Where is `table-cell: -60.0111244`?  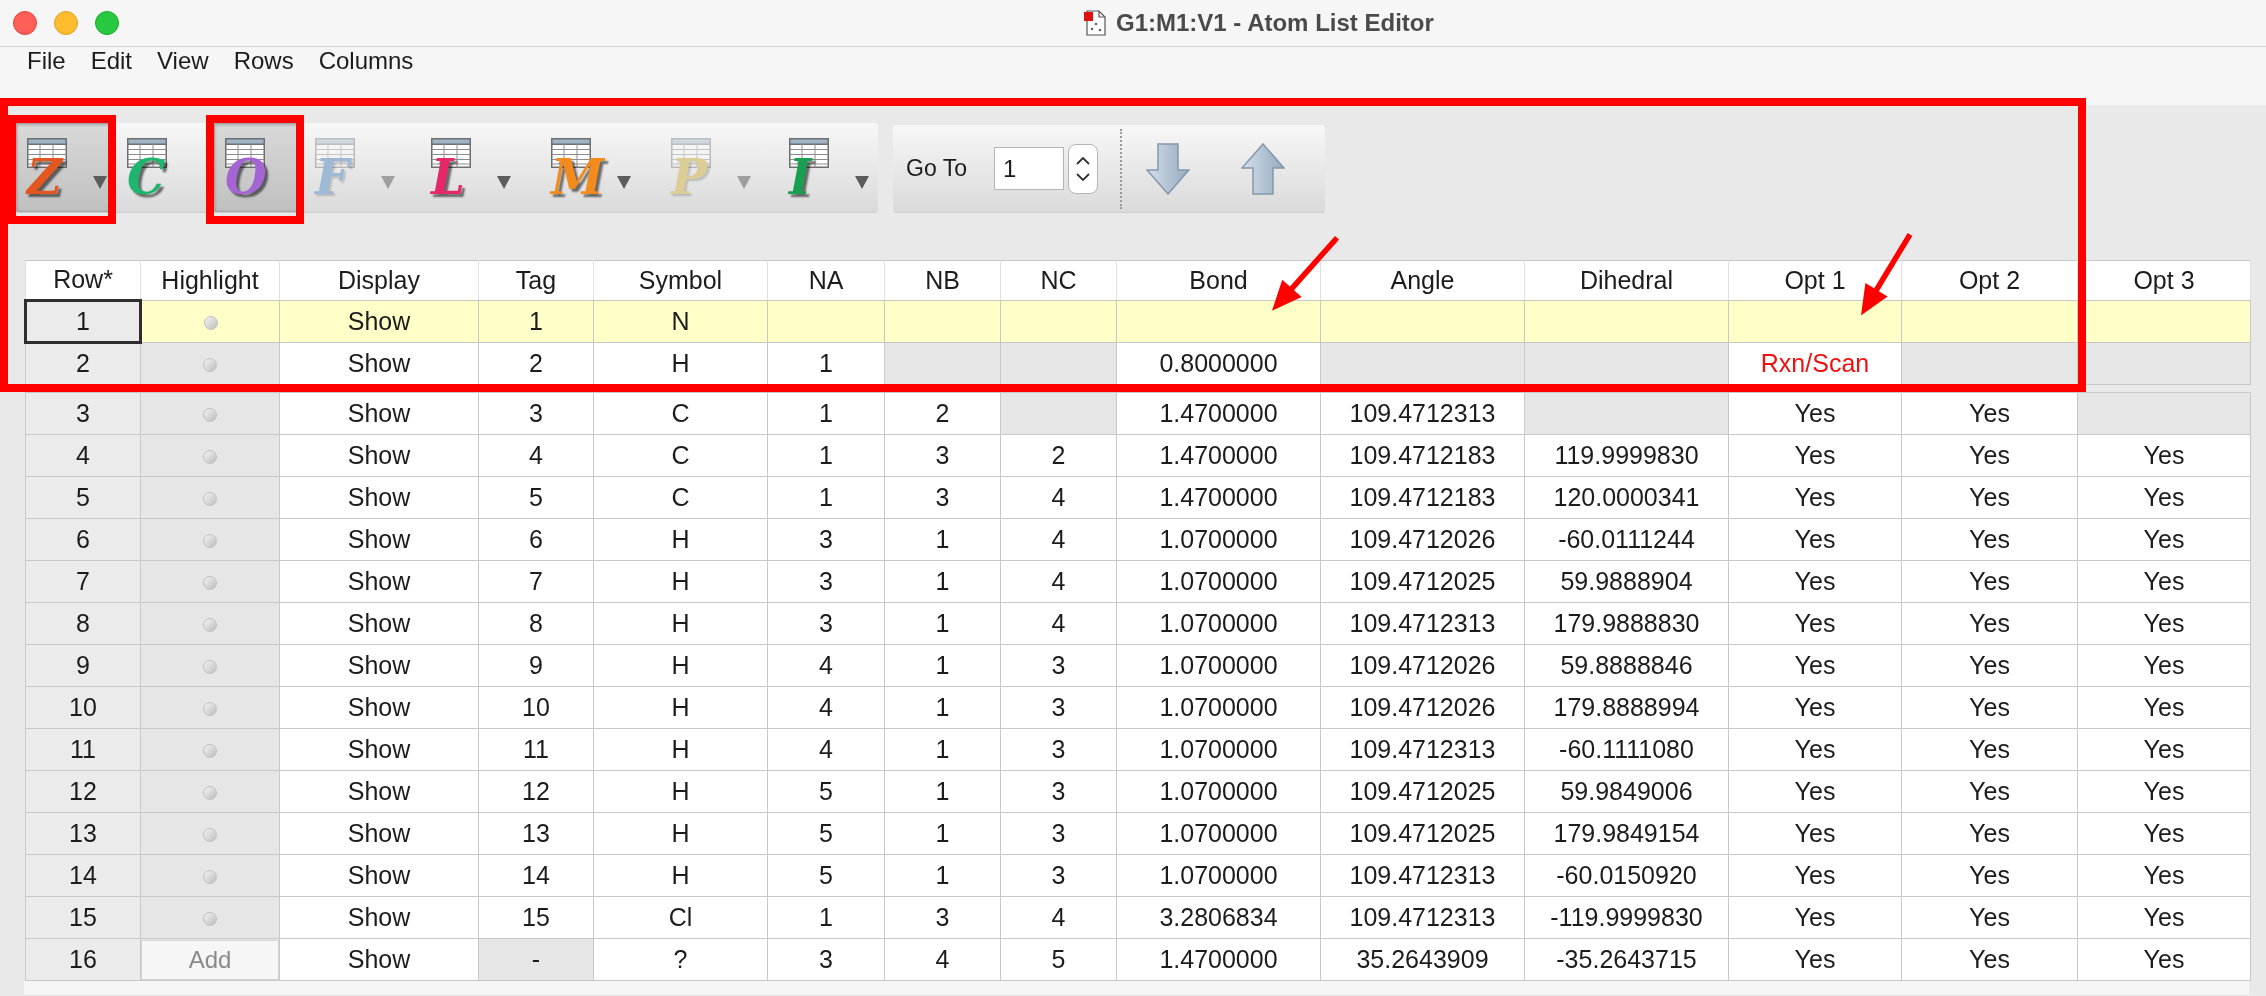
table-cell: -60.0111244 is located at coordinates (1626, 539).